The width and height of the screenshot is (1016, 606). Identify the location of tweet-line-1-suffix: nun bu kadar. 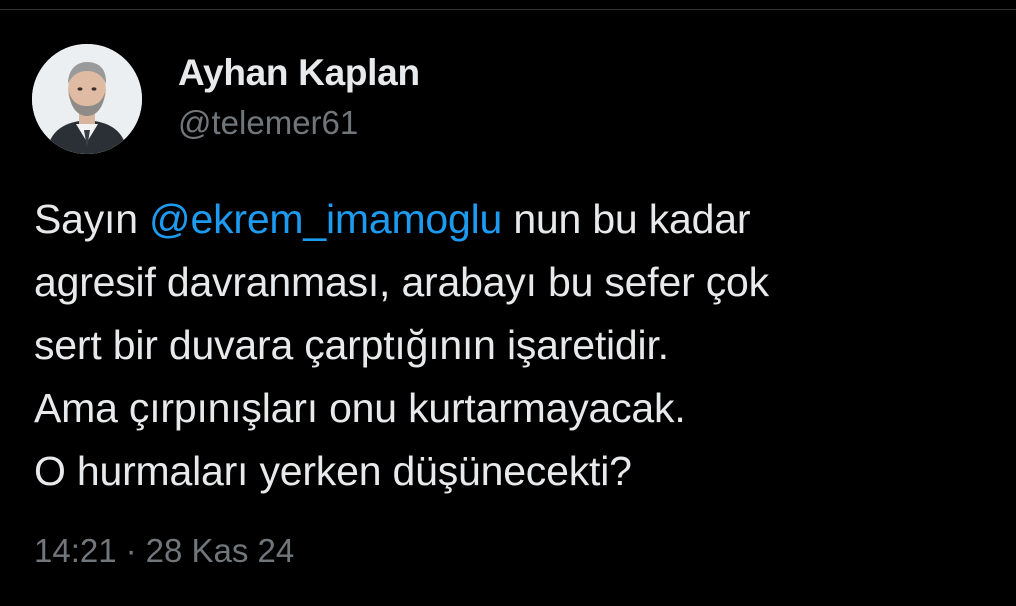
(626, 219).